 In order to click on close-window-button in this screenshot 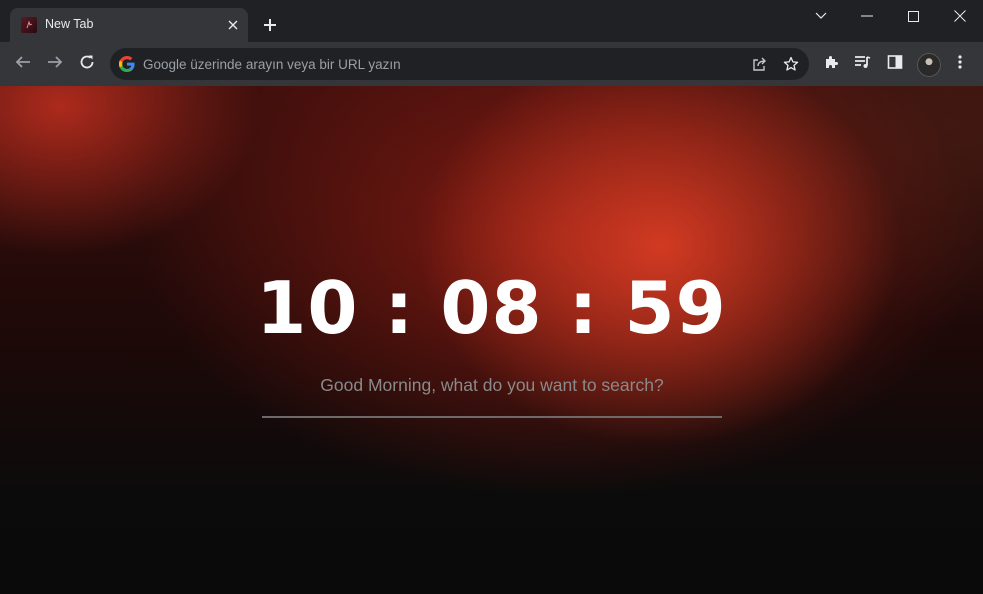, I will do `click(960, 16)`.